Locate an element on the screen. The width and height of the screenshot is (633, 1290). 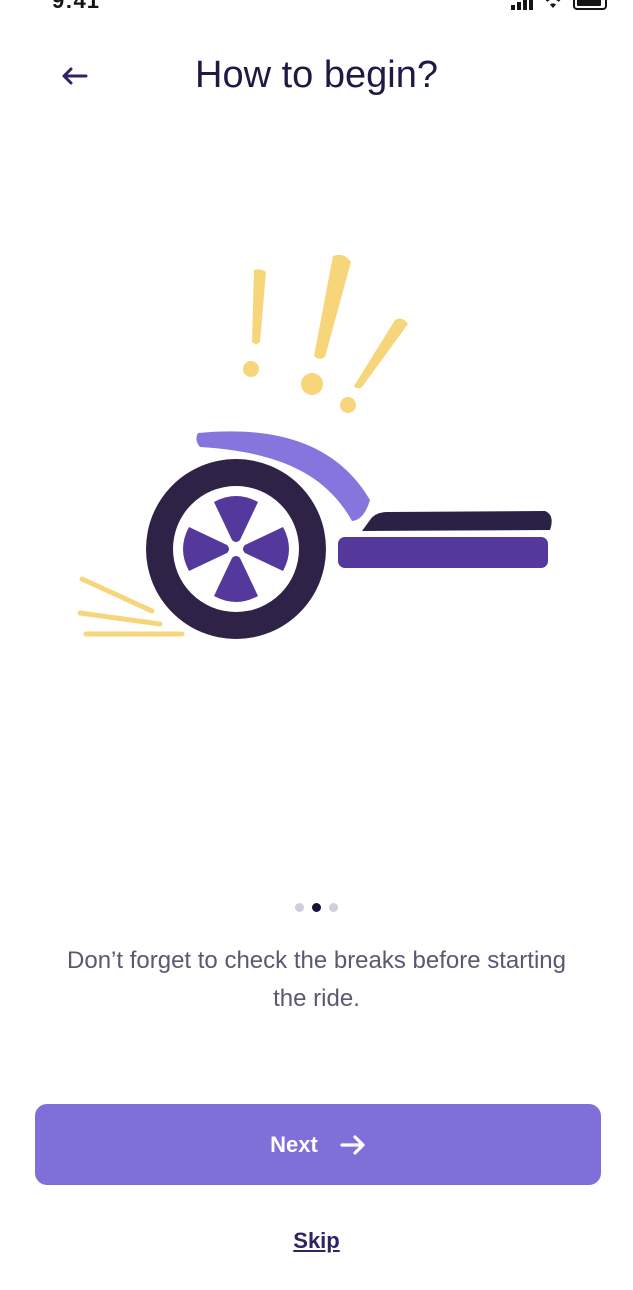
pager is located at coordinates (316, 907).